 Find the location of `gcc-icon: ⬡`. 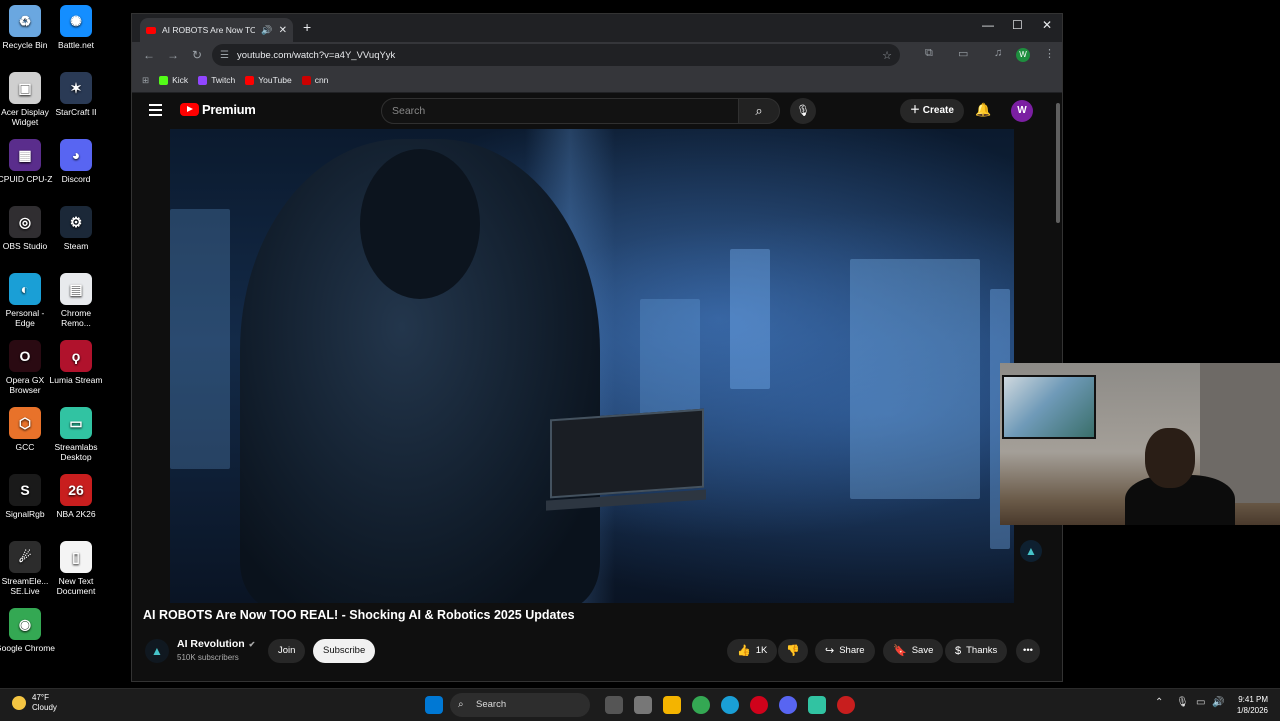

gcc-icon: ⬡ is located at coordinates (25, 423).